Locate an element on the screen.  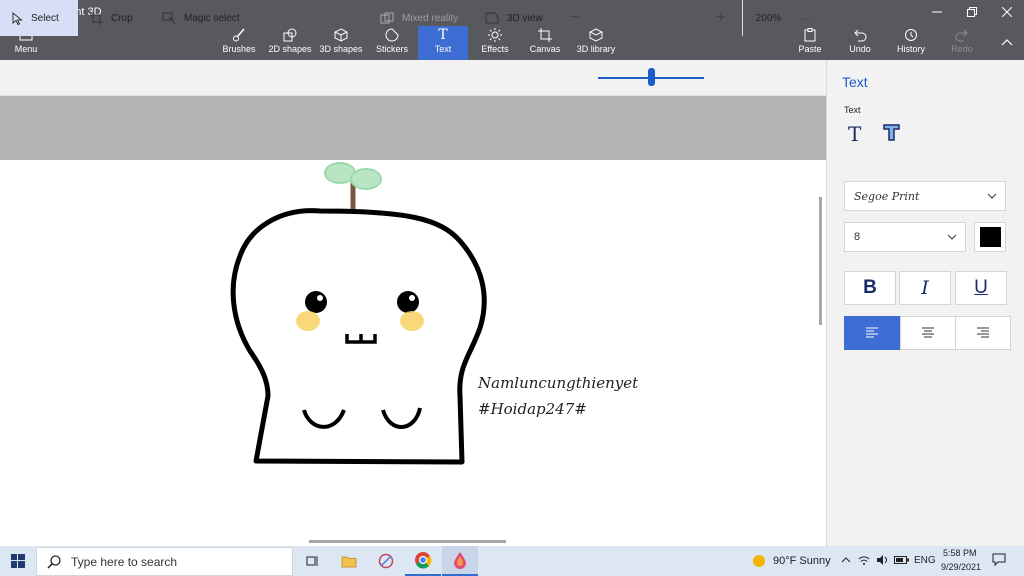
cube-icon is located at coordinates (341, 35).